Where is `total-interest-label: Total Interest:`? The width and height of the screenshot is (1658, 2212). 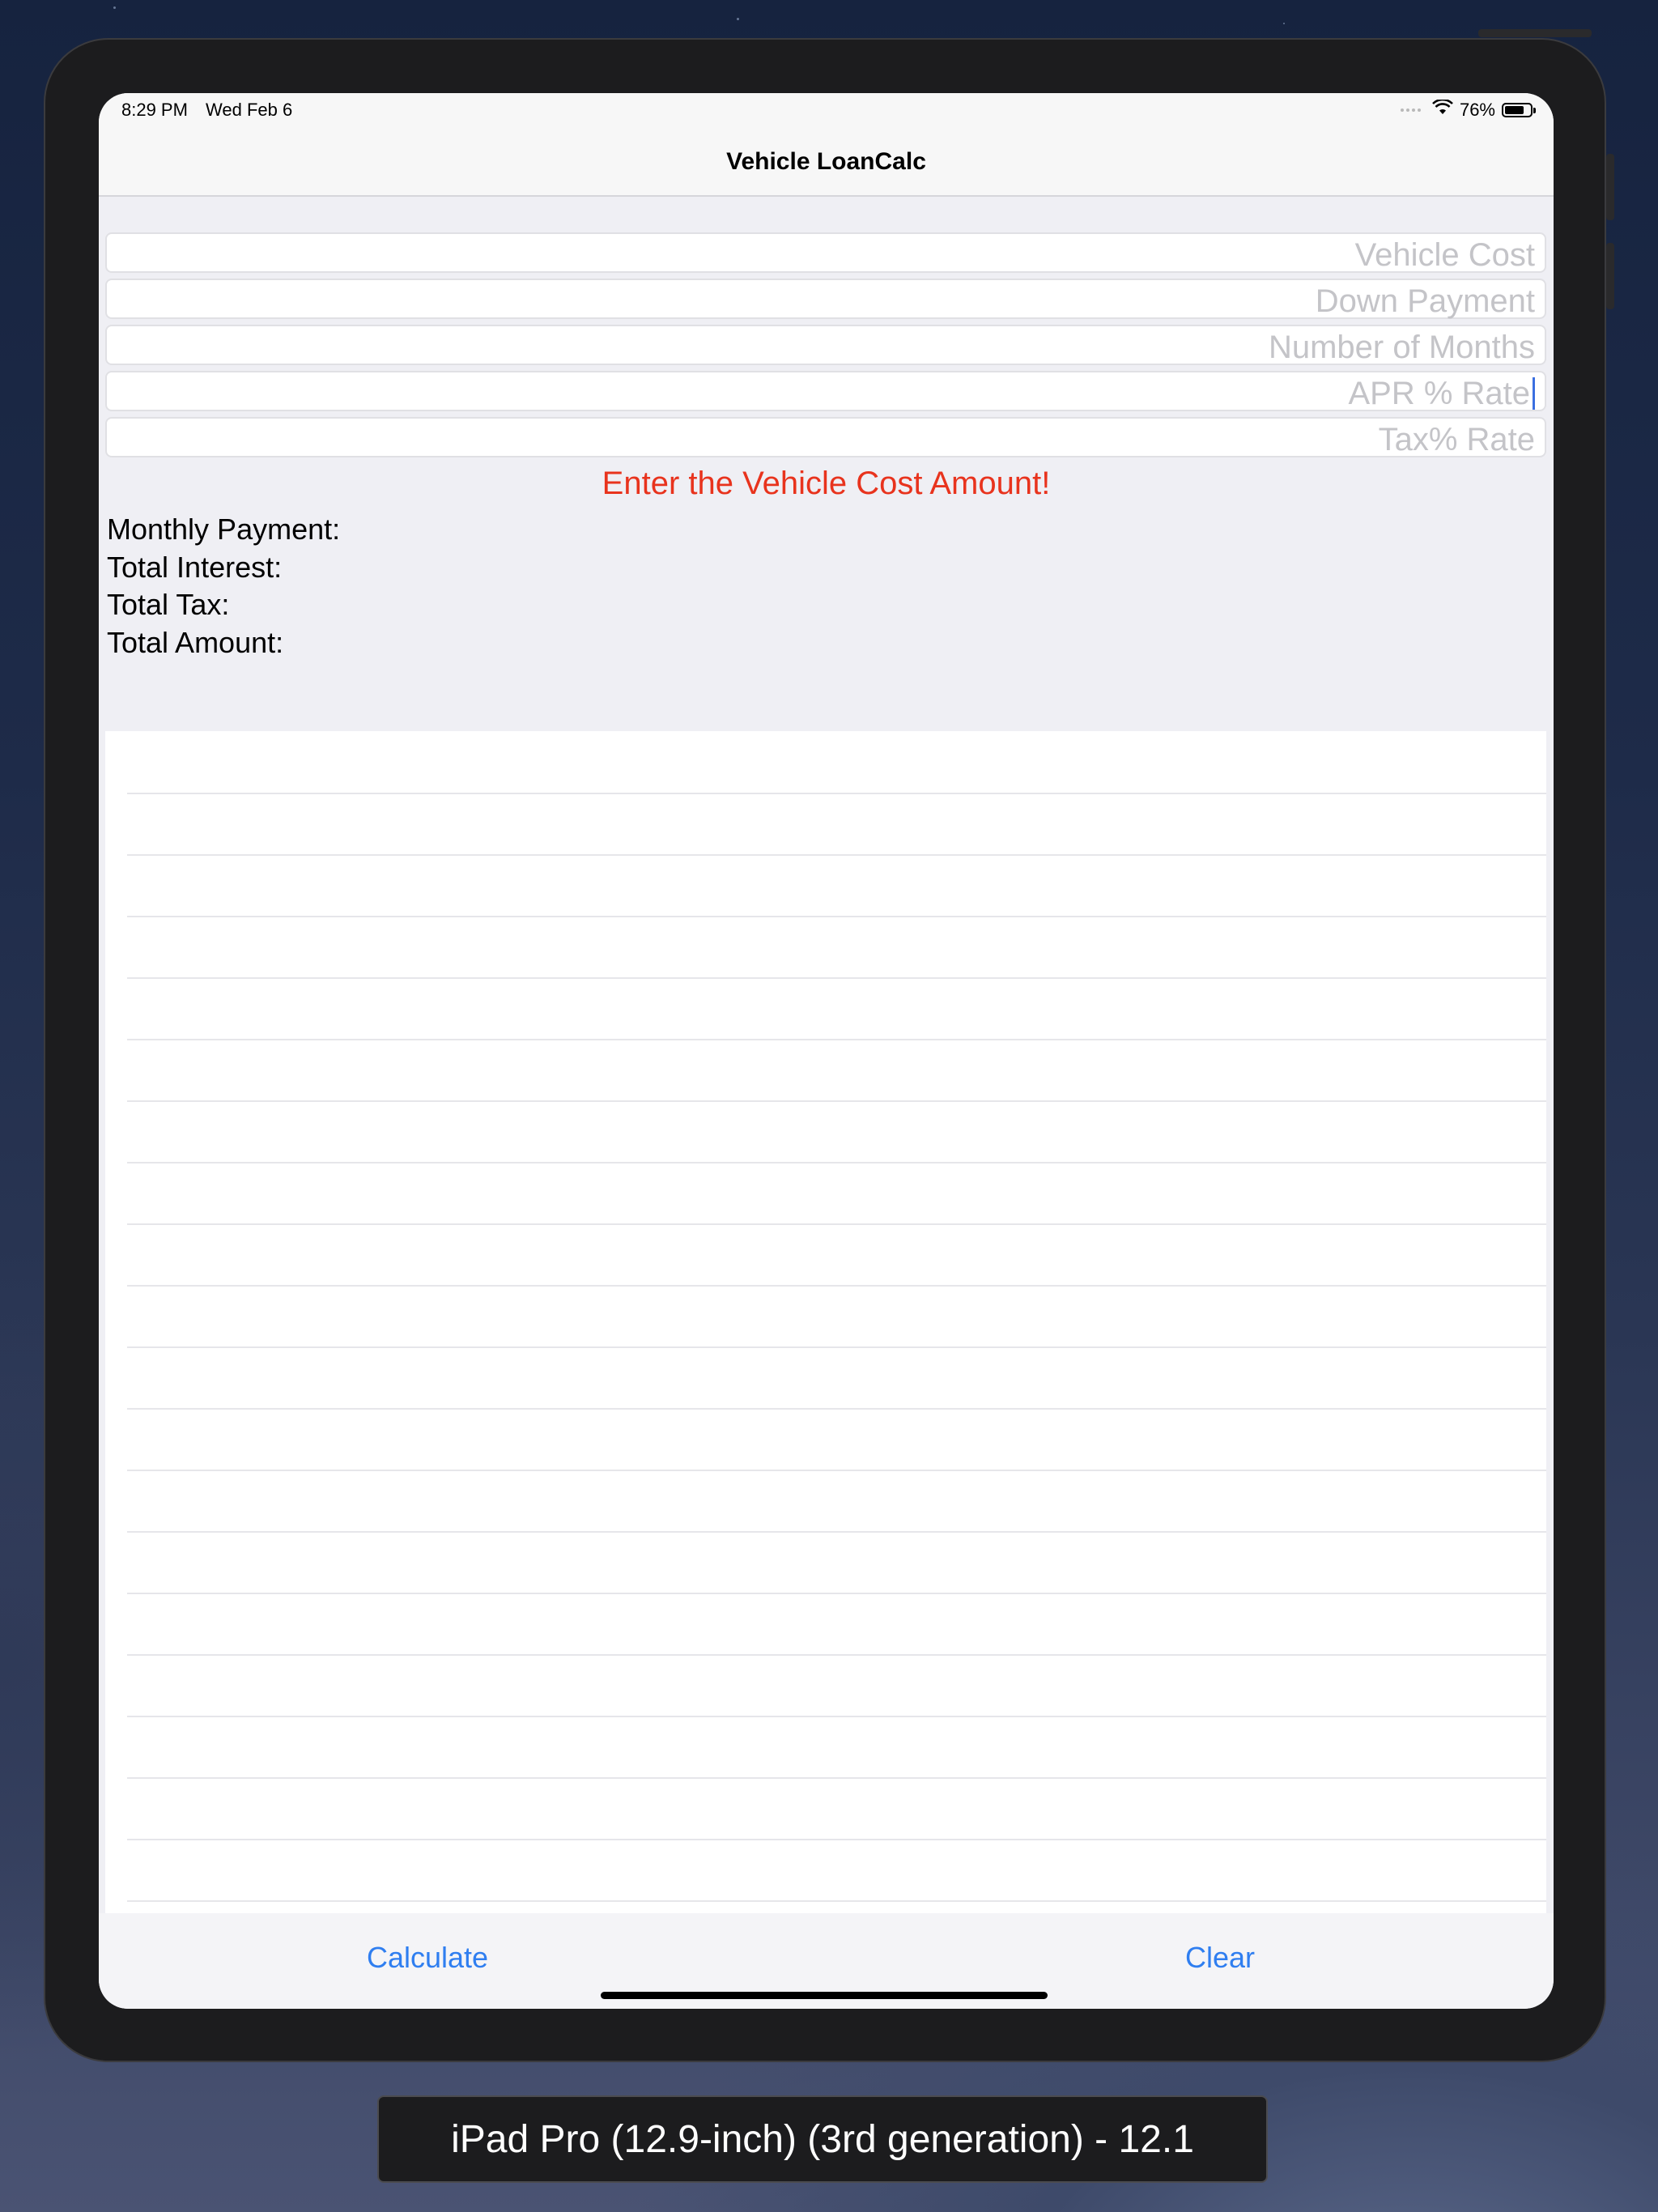 total-interest-label: Total Interest: is located at coordinates (195, 567).